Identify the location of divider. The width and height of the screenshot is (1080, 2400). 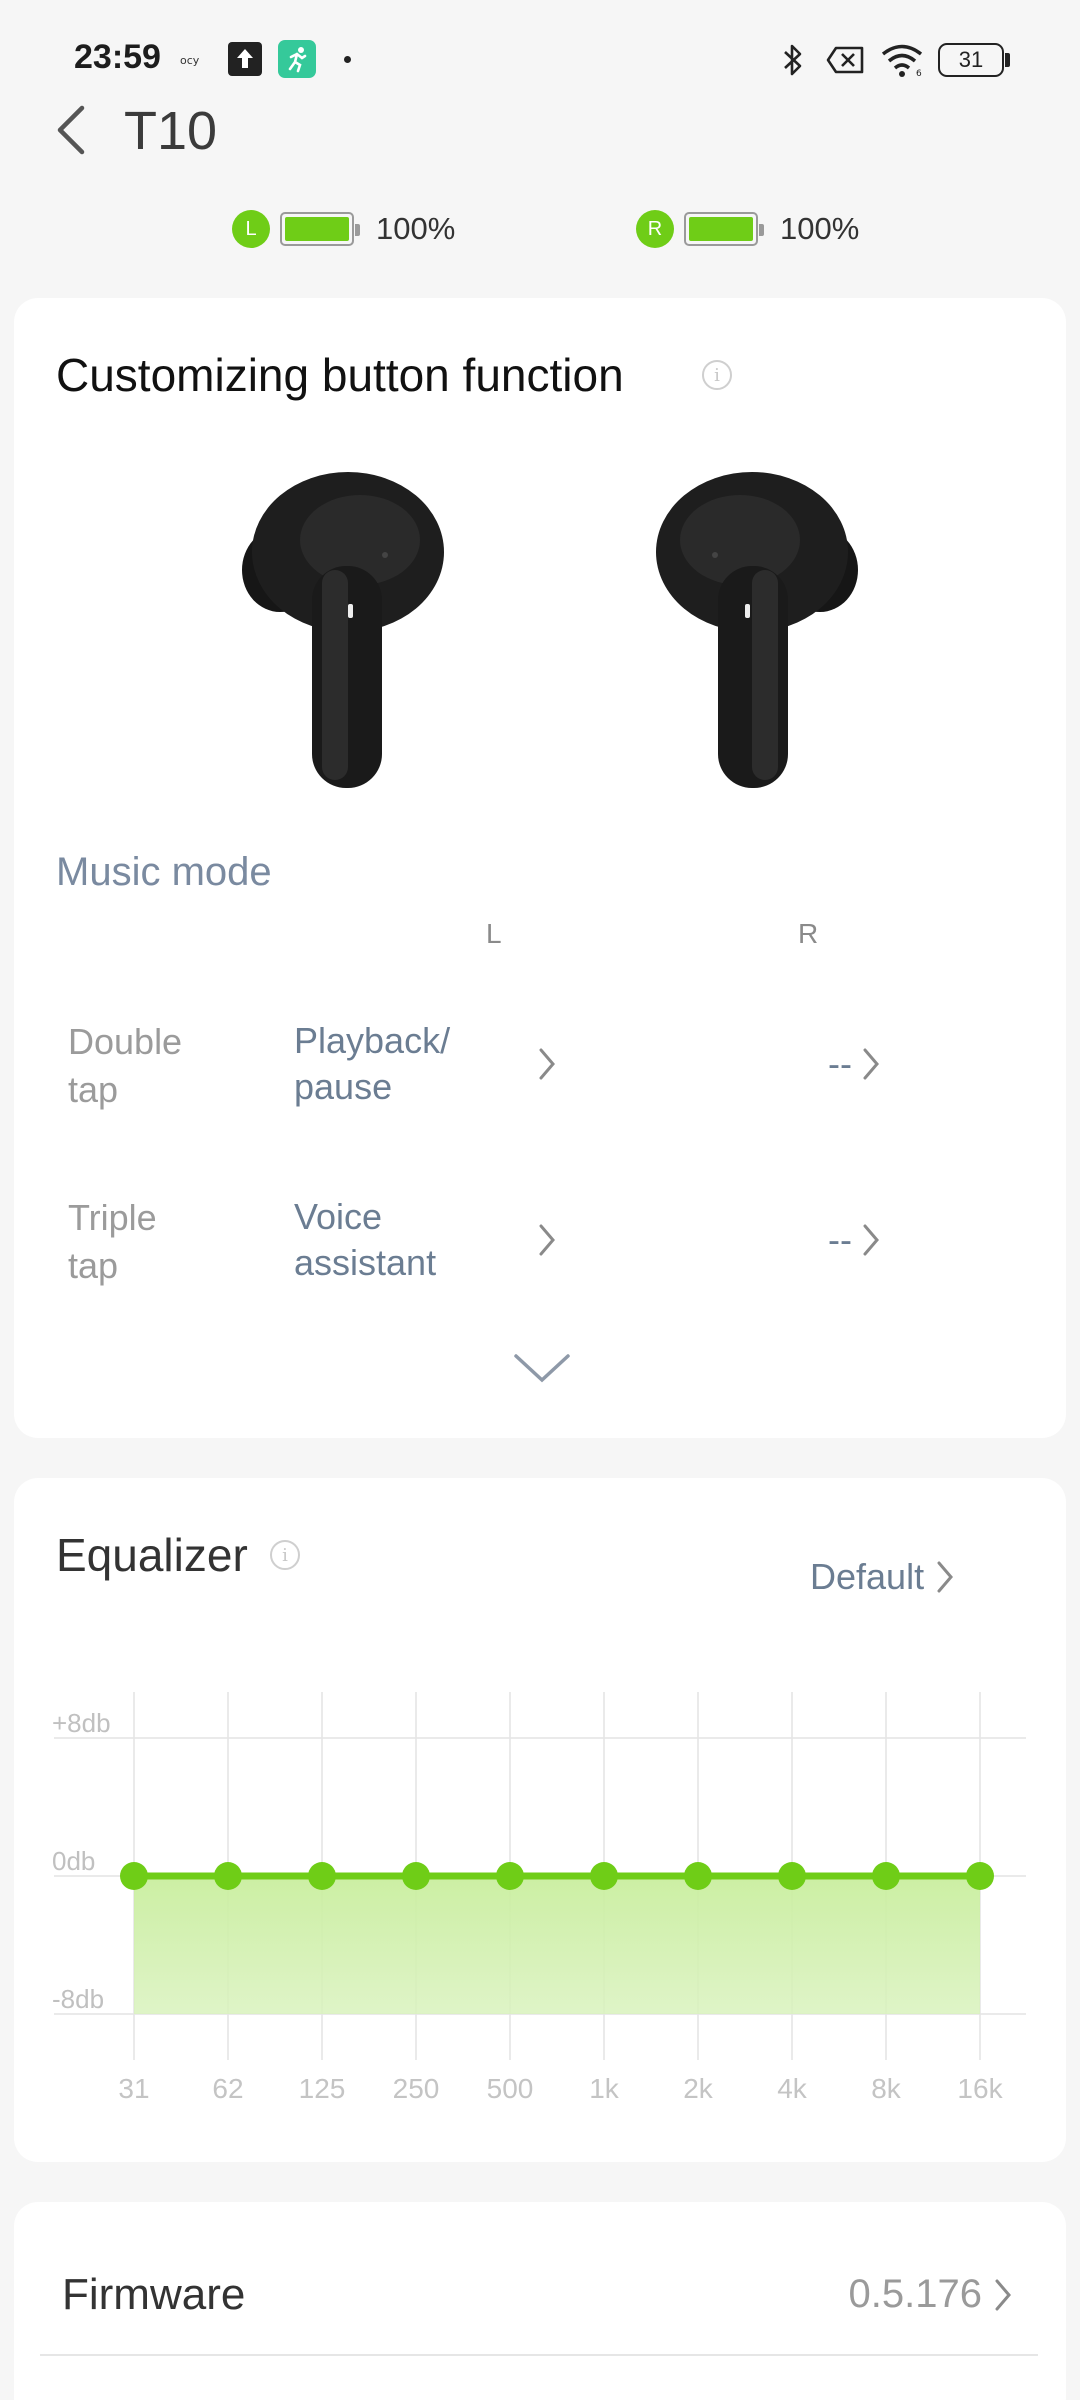
(539, 2355).